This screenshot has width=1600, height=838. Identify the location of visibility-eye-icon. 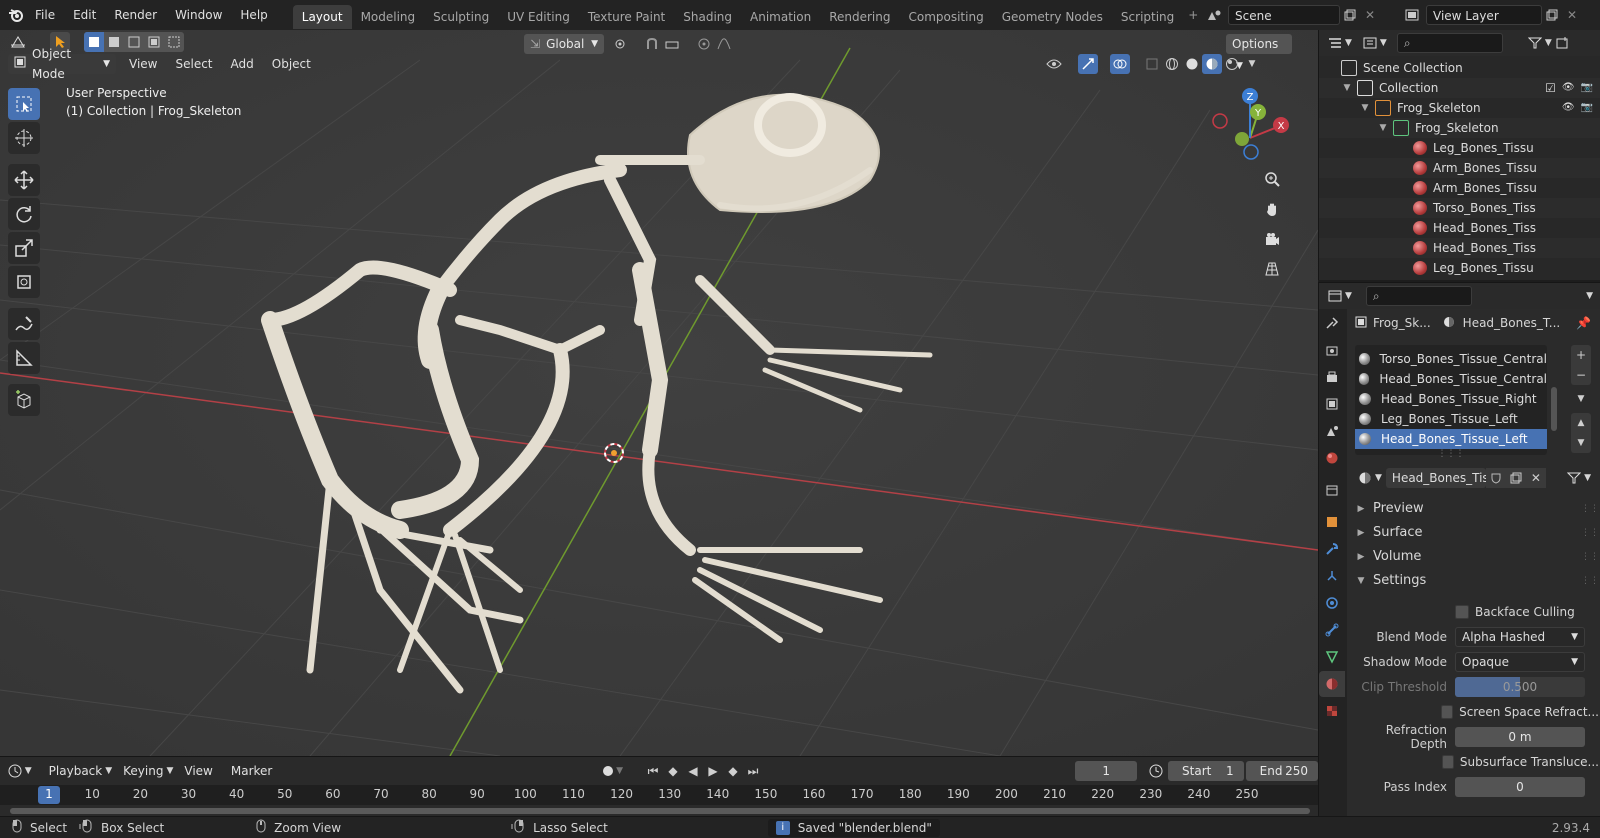
(1054, 64).